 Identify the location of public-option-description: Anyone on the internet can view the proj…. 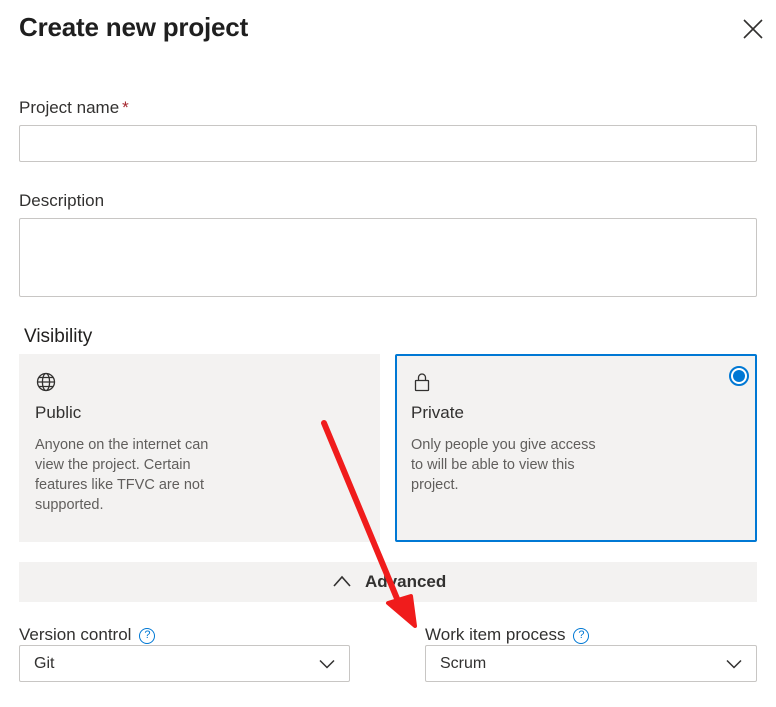
(122, 475).